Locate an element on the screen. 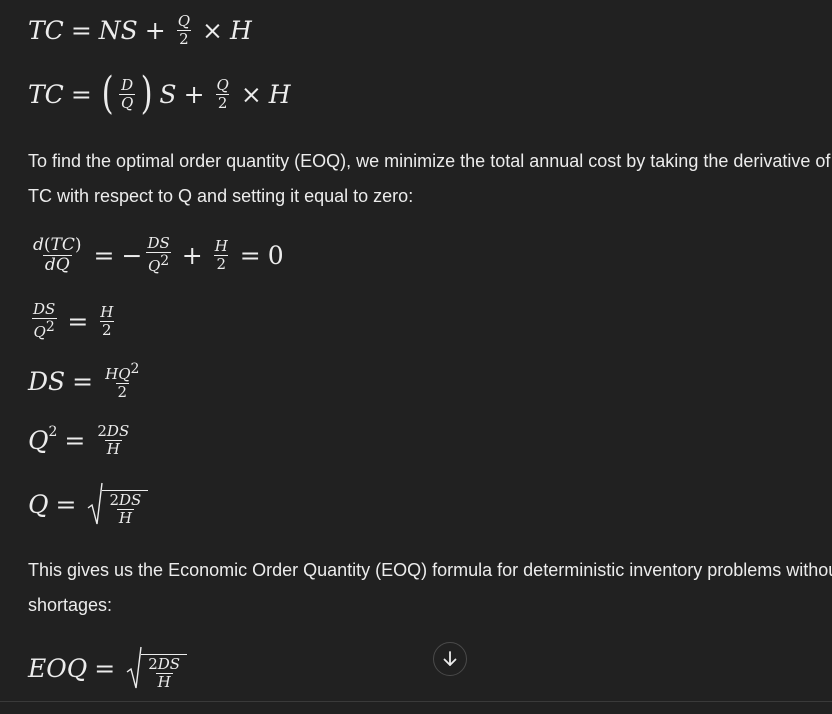  paragraph-line: shortages: is located at coordinates (70, 605).